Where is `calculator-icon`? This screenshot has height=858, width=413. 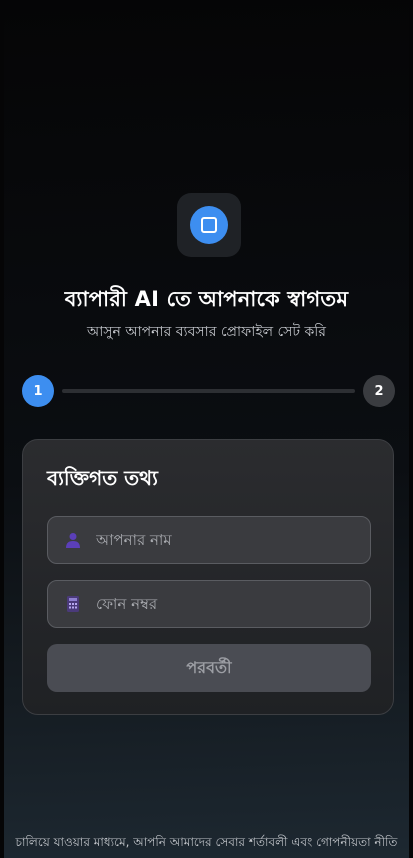
calculator-icon is located at coordinates (73, 604).